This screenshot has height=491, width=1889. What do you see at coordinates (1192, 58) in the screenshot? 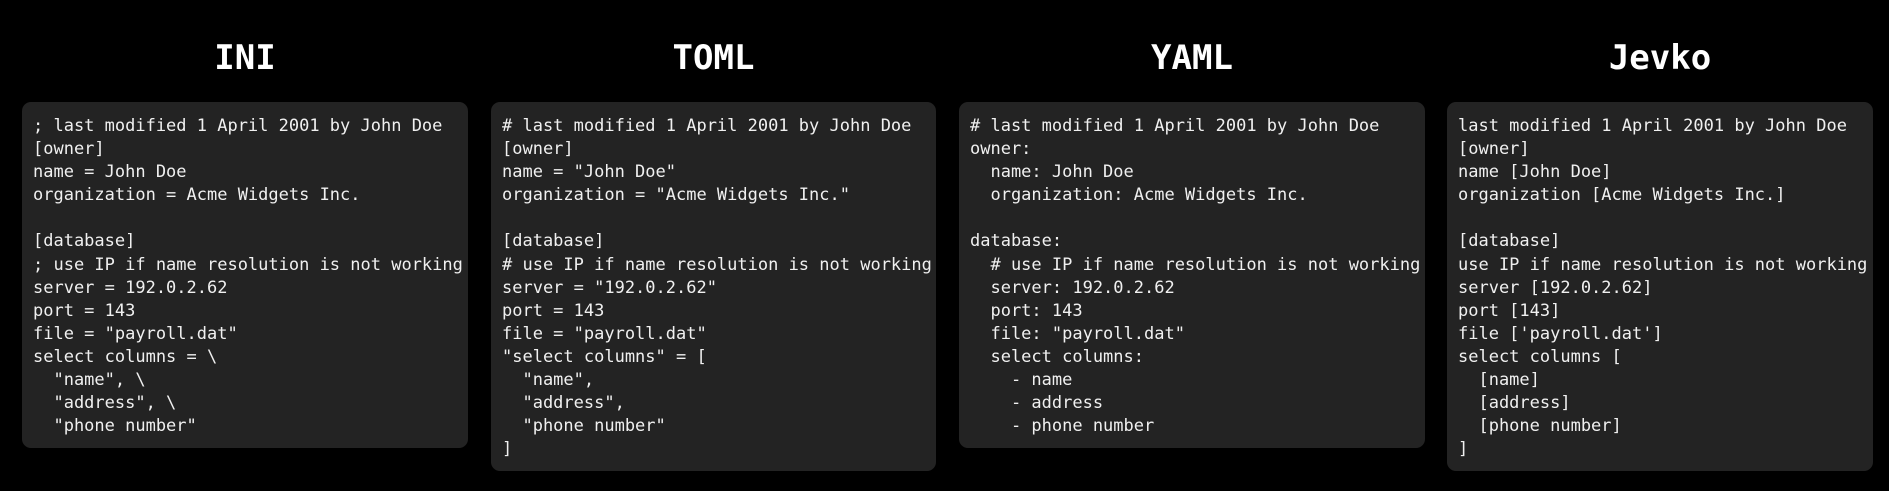
I see `yaml-title: YAML` at bounding box center [1192, 58].